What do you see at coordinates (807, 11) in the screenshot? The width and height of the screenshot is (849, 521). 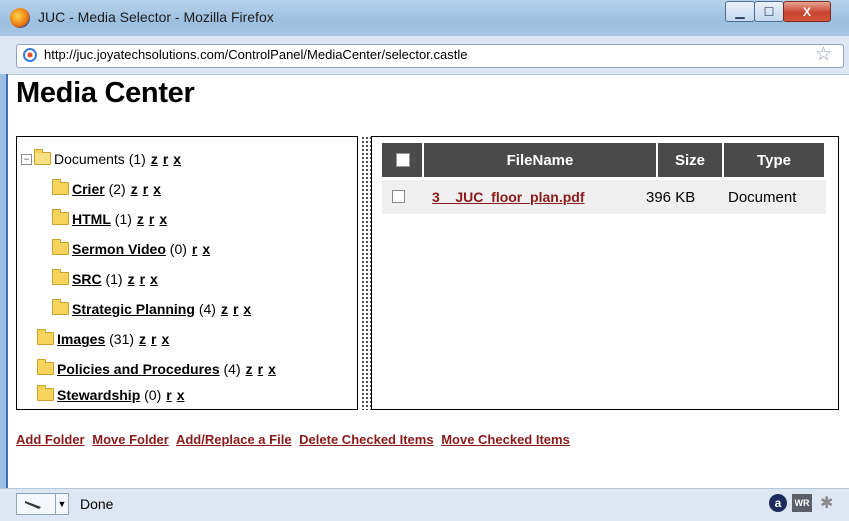 I see `close-button: X` at bounding box center [807, 11].